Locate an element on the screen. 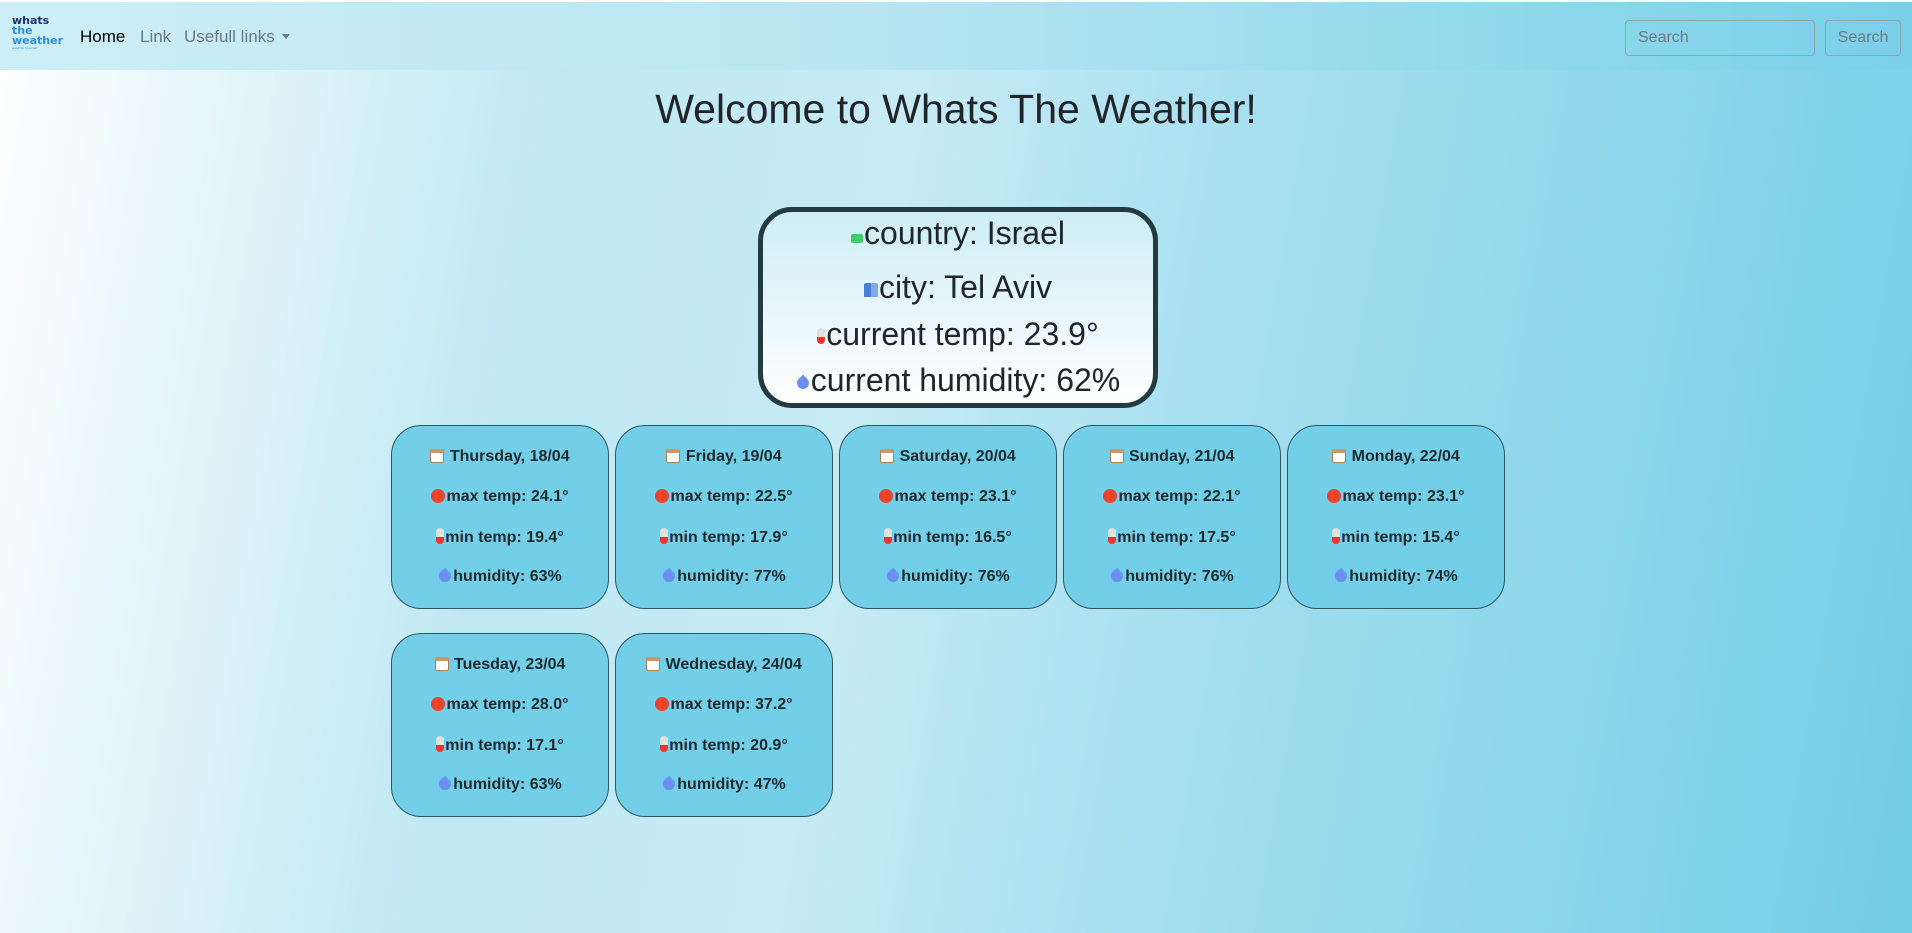 The image size is (1912, 933). forecast-humidity-text: humidity: 77% is located at coordinates (731, 576).